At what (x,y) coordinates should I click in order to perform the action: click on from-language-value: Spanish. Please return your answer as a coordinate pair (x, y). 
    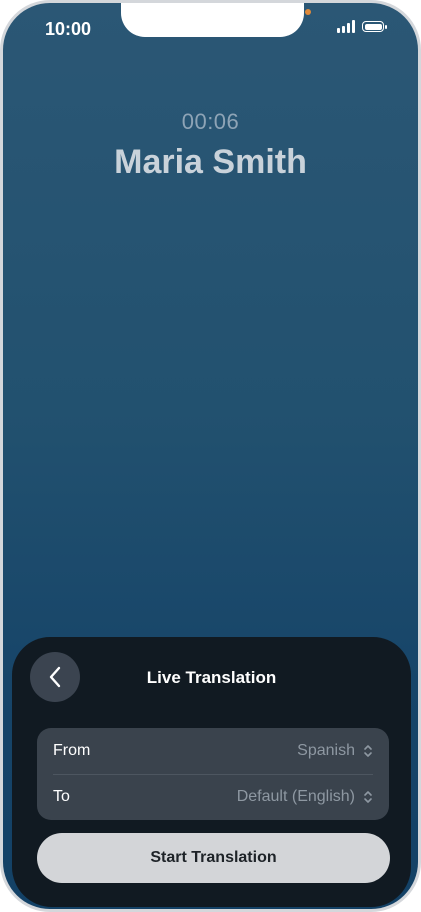
    Looking at the image, I should click on (326, 750).